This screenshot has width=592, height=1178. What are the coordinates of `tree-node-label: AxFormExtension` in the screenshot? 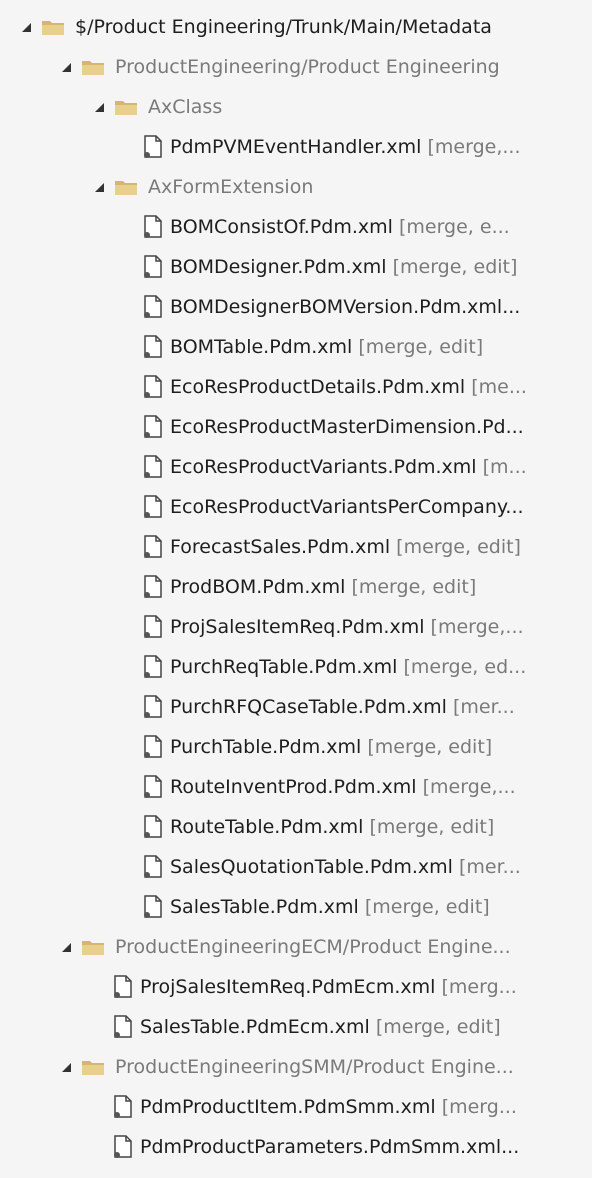 It's located at (231, 187).